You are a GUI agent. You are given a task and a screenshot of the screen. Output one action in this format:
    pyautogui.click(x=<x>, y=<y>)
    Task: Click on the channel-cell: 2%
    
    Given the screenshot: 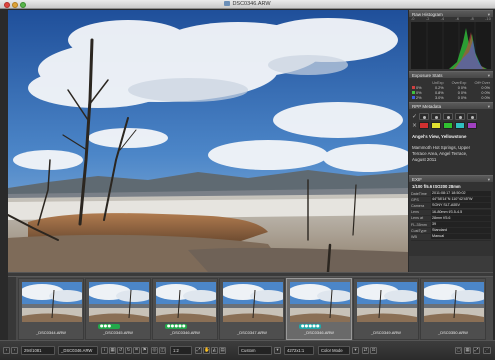 What is the action you would take?
    pyautogui.click(x=419, y=97)
    